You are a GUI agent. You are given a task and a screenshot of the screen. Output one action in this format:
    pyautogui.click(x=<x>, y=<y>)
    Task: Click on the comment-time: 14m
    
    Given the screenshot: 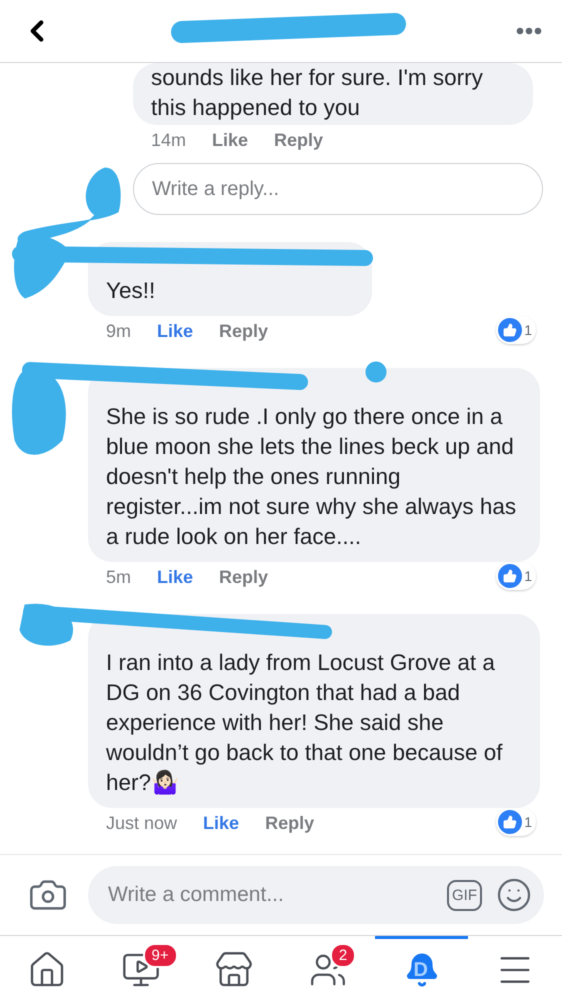 What is the action you would take?
    pyautogui.click(x=168, y=140)
    